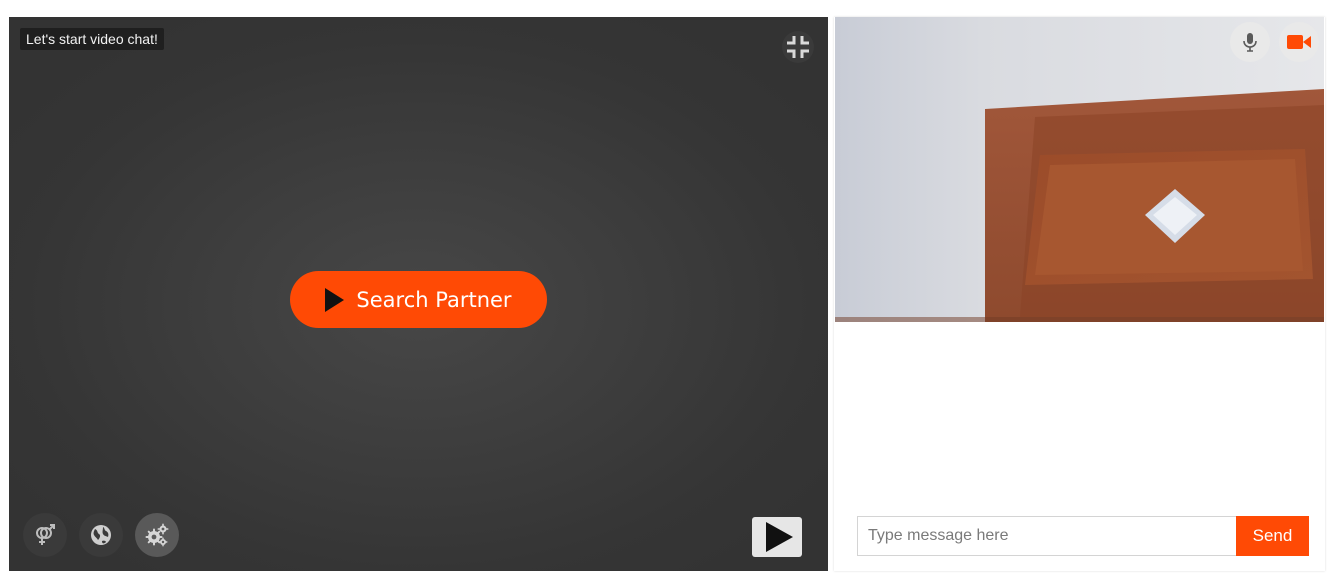 The height and width of the screenshot is (582, 1341). I want to click on chat-message-input, so click(1046, 536).